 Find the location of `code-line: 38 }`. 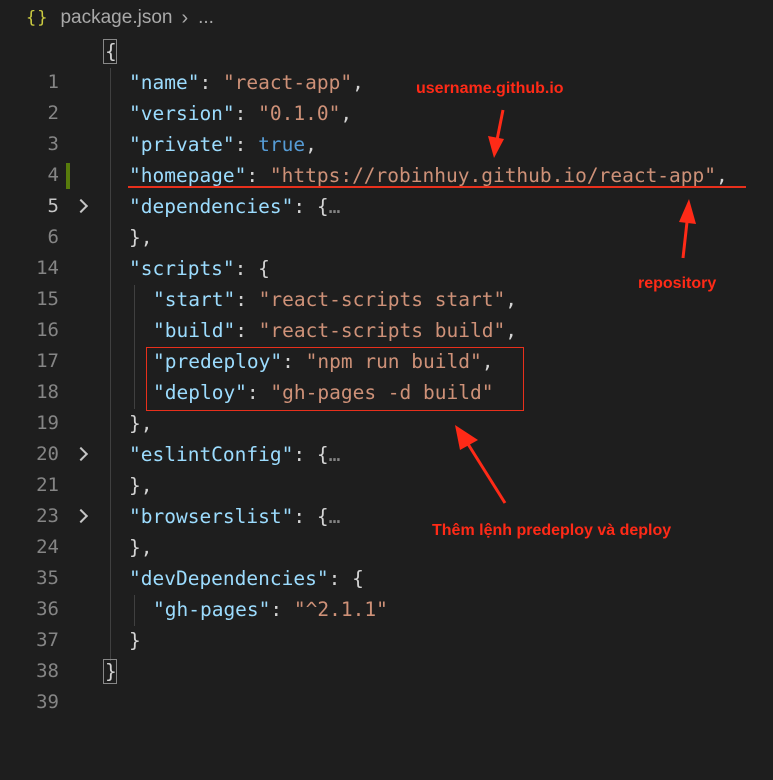

code-line: 38 } is located at coordinates (386, 653).